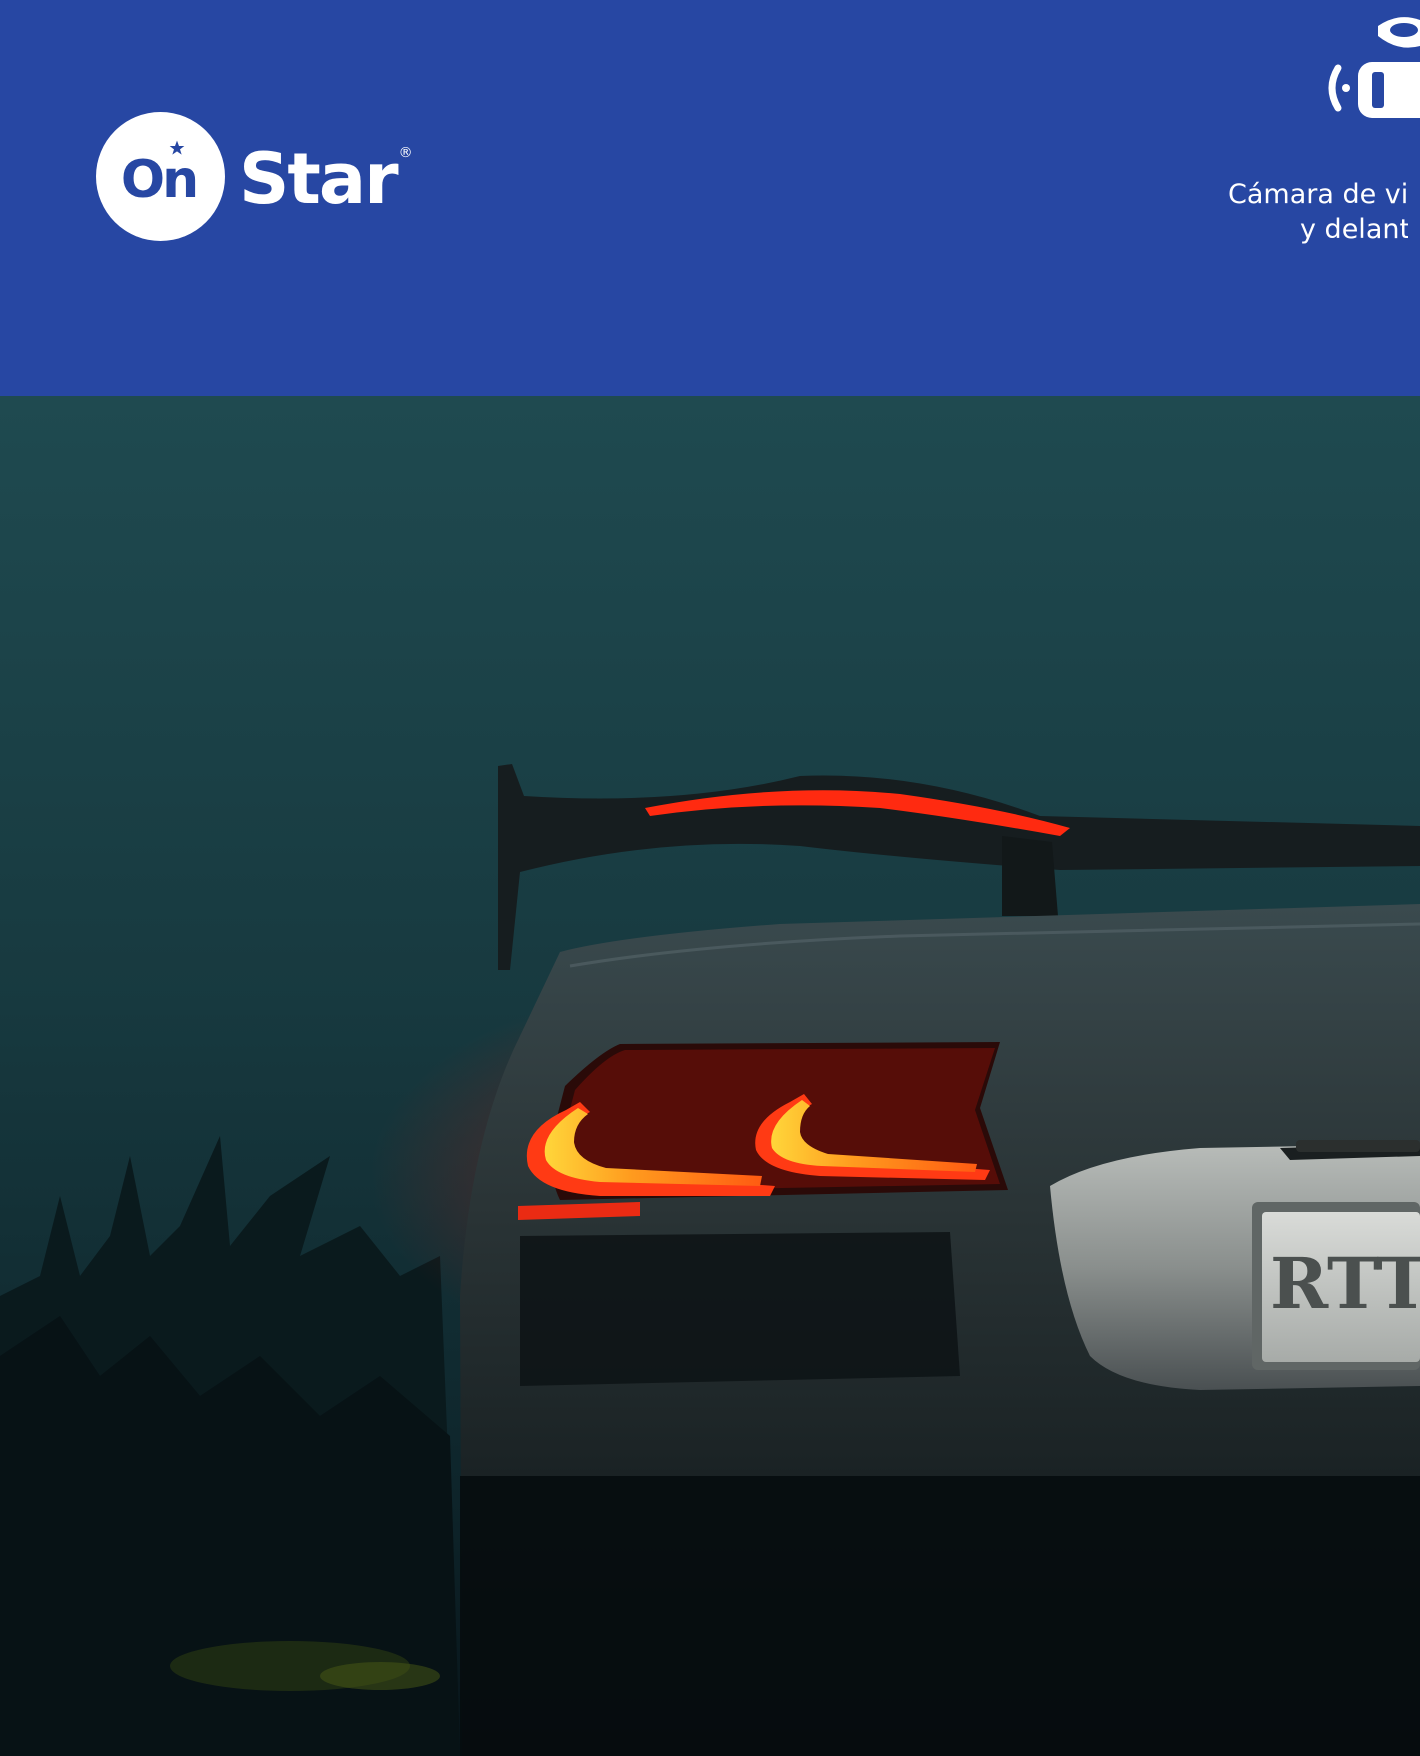  Describe the element at coordinates (1324, 130) in the screenshot. I see `feature-badge: Cámara de vi y delant` at that location.